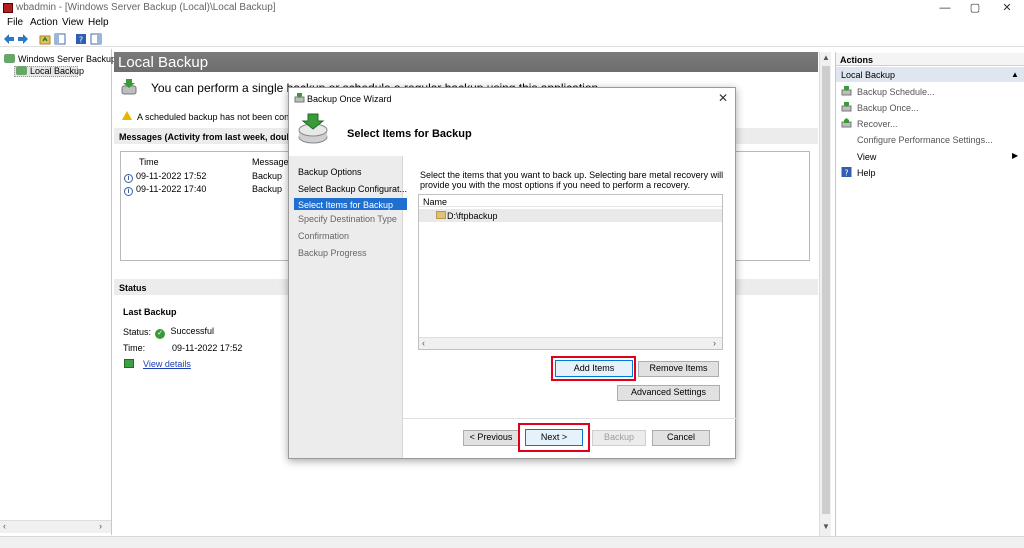  Describe the element at coordinates (165, 190) in the screenshot. I see `table-row: i 09-11-2022 17:40` at that location.